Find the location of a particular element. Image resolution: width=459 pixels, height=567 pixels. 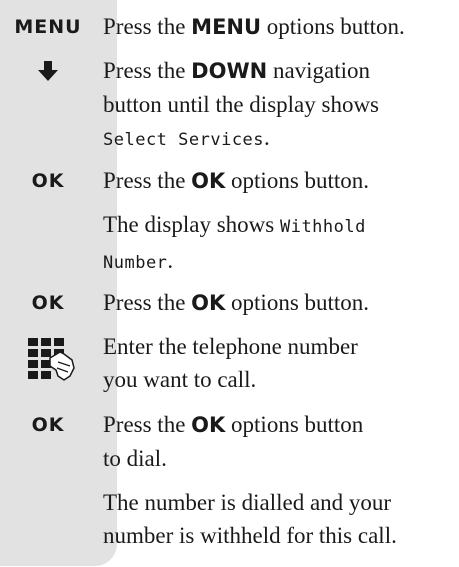

display-text: Withhold is located at coordinates (322, 227).